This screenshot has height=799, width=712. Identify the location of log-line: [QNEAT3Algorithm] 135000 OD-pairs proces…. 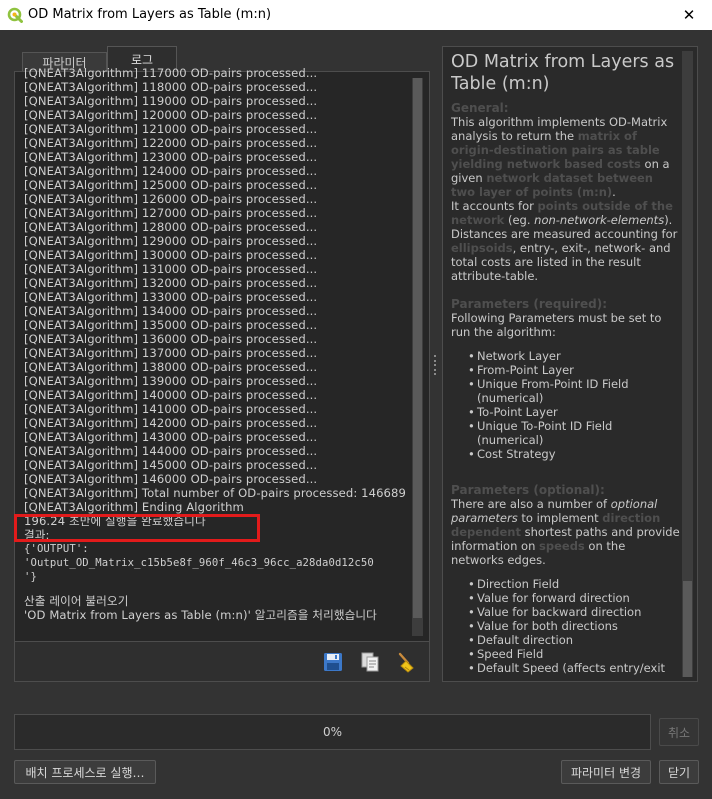
(171, 325).